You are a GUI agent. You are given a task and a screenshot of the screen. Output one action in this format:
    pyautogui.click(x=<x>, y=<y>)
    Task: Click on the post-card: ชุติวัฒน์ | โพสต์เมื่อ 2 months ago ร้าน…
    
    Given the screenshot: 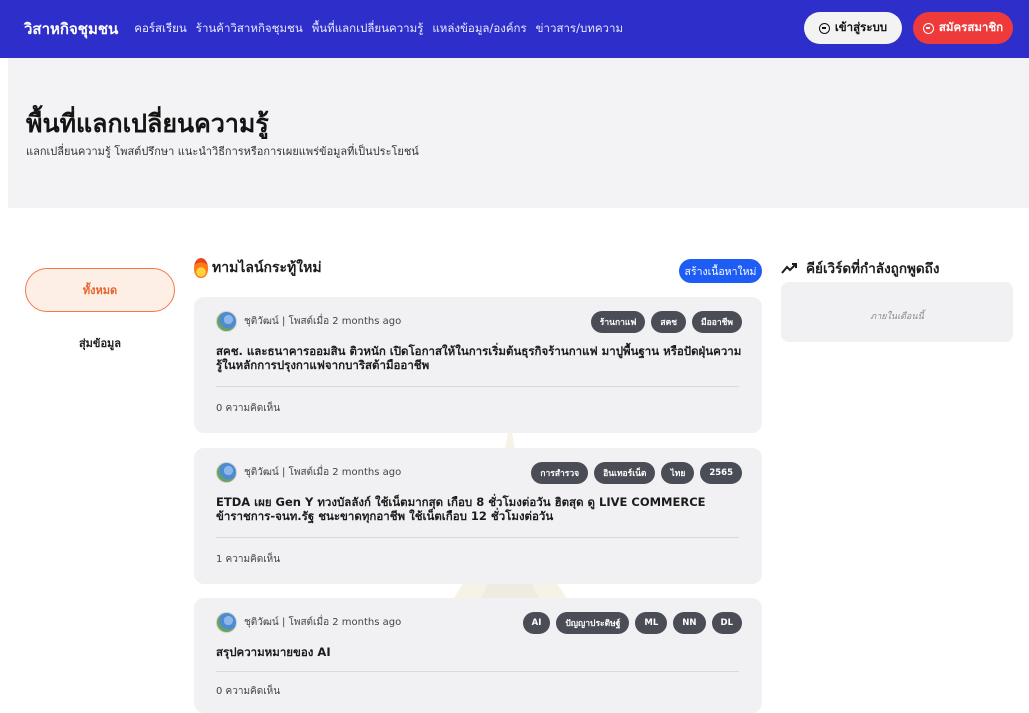 What is the action you would take?
    pyautogui.click(x=478, y=365)
    